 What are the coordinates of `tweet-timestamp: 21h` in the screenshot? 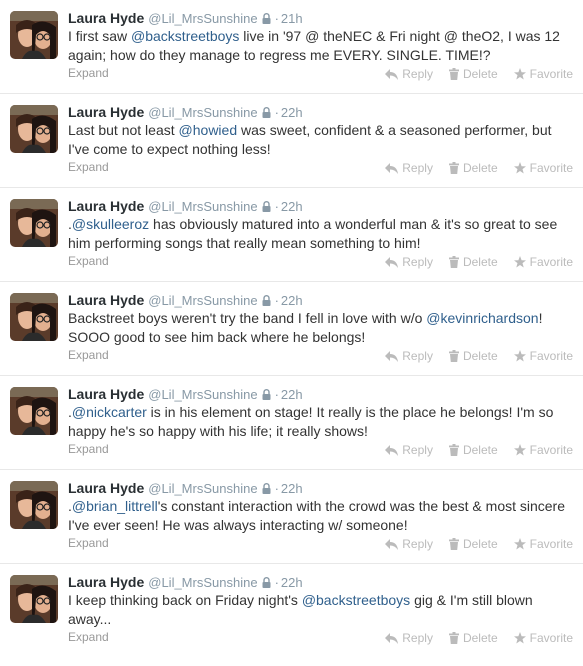 It's located at (292, 18).